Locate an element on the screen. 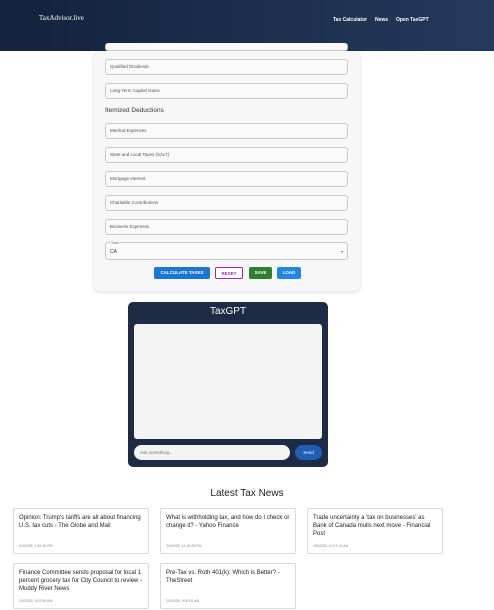 The image size is (494, 610). load-button: LOAD is located at coordinates (289, 273).